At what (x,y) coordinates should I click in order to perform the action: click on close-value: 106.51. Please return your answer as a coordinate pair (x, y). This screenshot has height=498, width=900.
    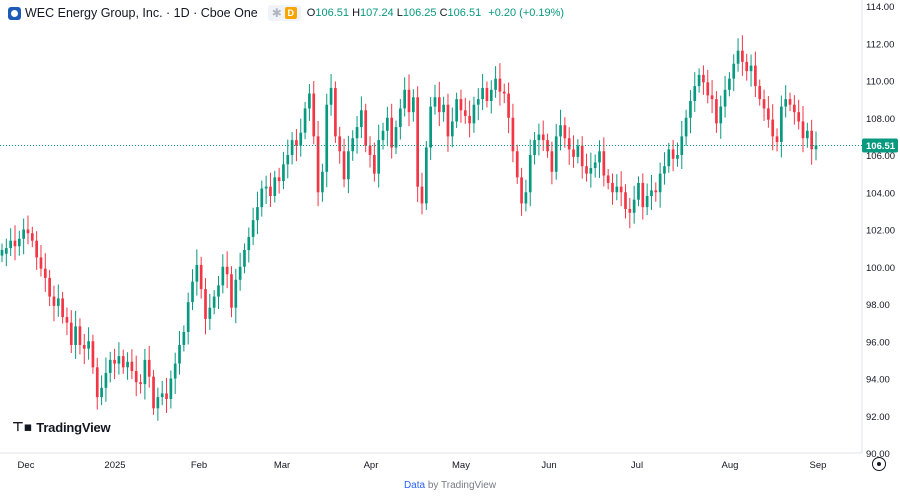
    Looking at the image, I should click on (464, 13).